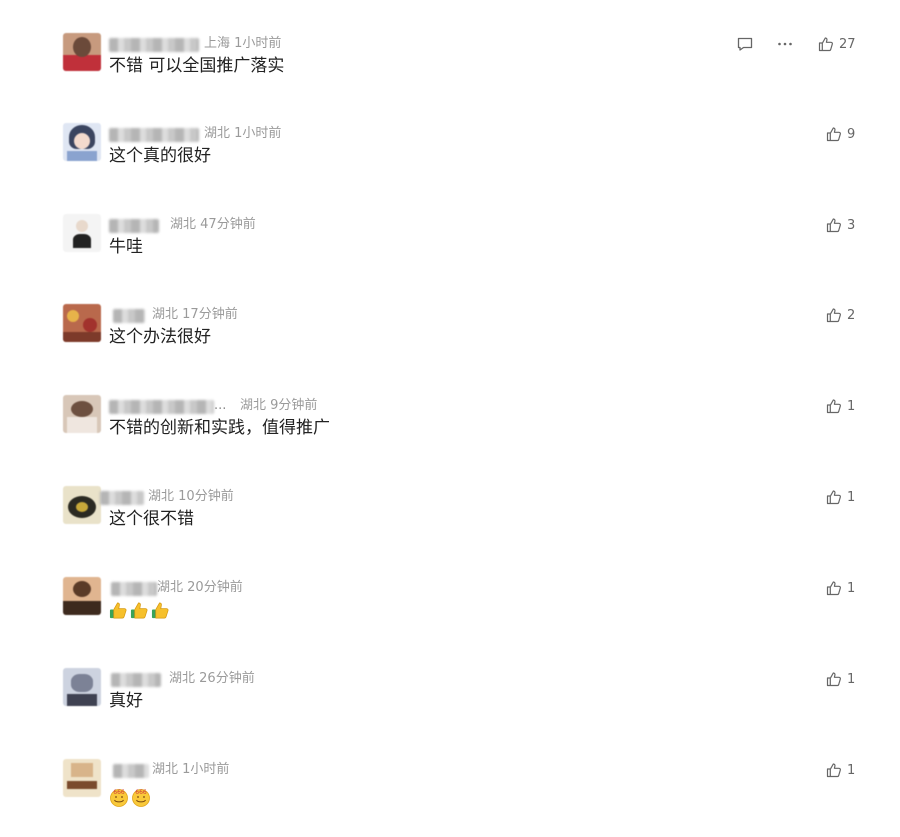 This screenshot has height=837, width=900. What do you see at coordinates (227, 678) in the screenshot?
I see `comment-time: 26分钟前` at bounding box center [227, 678].